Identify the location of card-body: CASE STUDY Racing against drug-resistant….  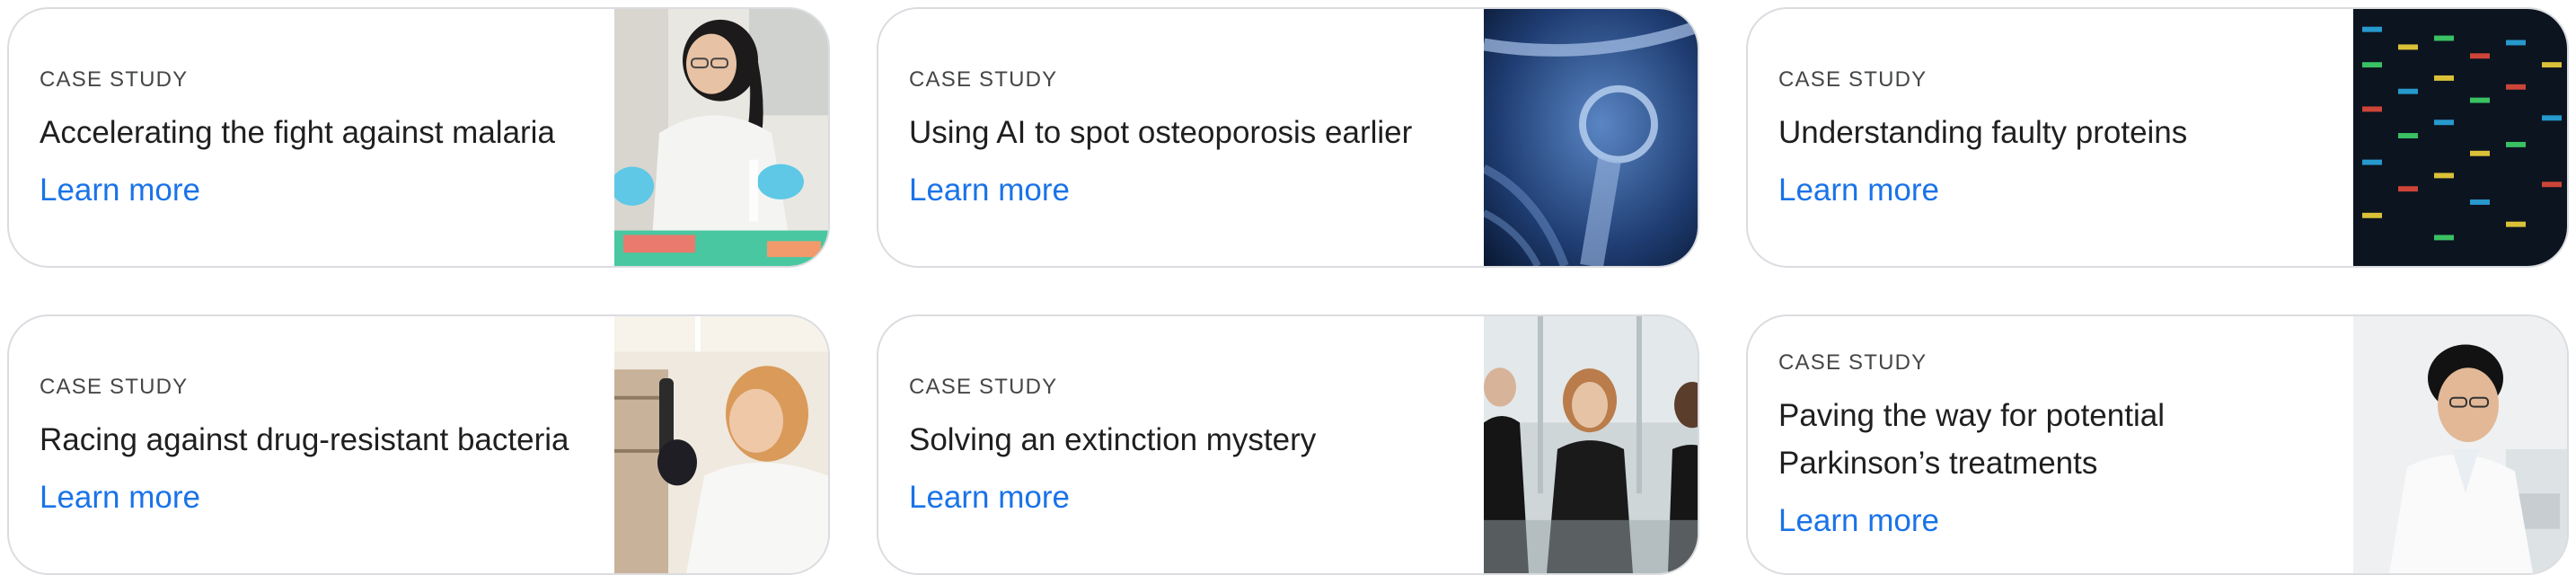
(311, 444).